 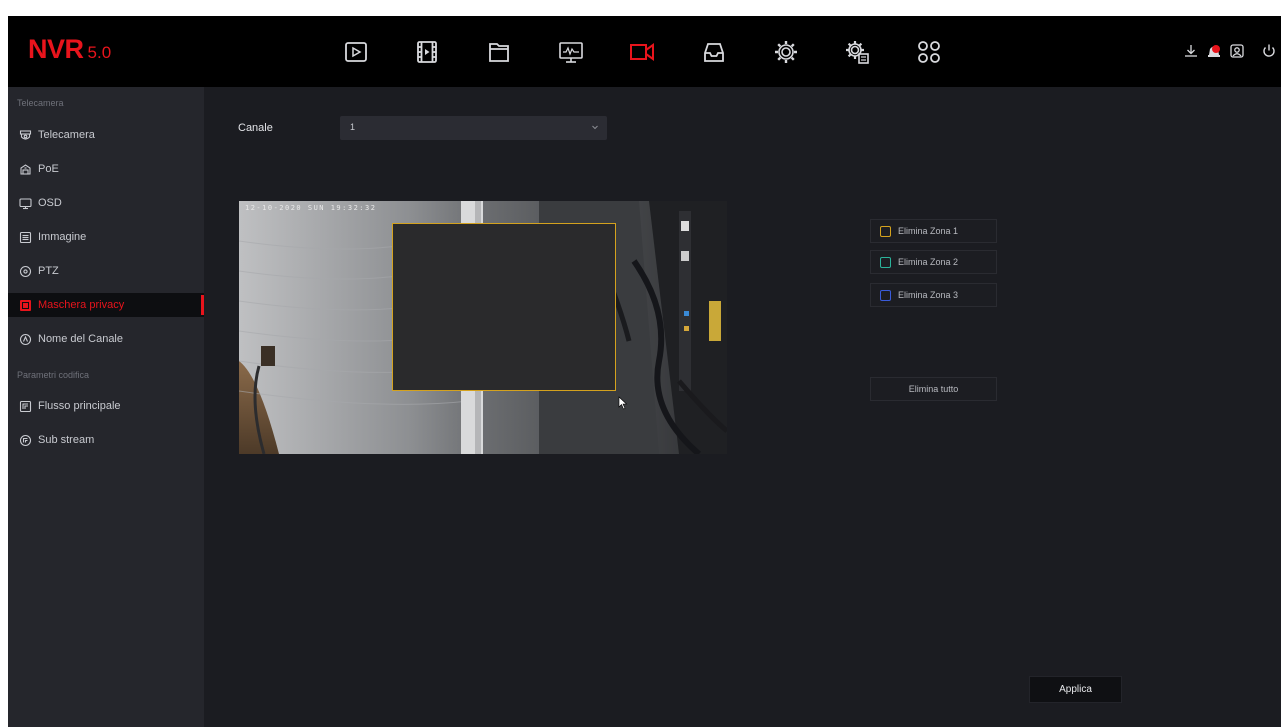 What do you see at coordinates (48, 271) in the screenshot?
I see `sidebar-item-label: PTZ` at bounding box center [48, 271].